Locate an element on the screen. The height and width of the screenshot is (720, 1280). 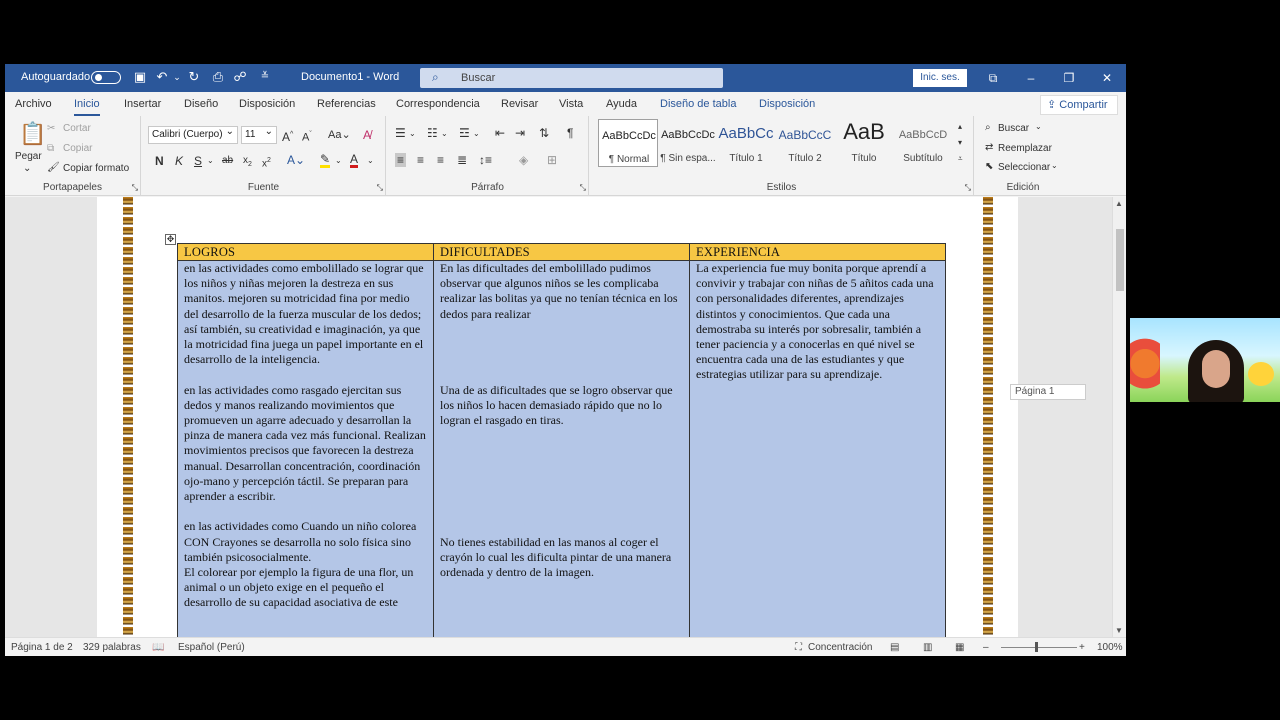
grow-font-icon: A^ is located at coordinates (287, 136).